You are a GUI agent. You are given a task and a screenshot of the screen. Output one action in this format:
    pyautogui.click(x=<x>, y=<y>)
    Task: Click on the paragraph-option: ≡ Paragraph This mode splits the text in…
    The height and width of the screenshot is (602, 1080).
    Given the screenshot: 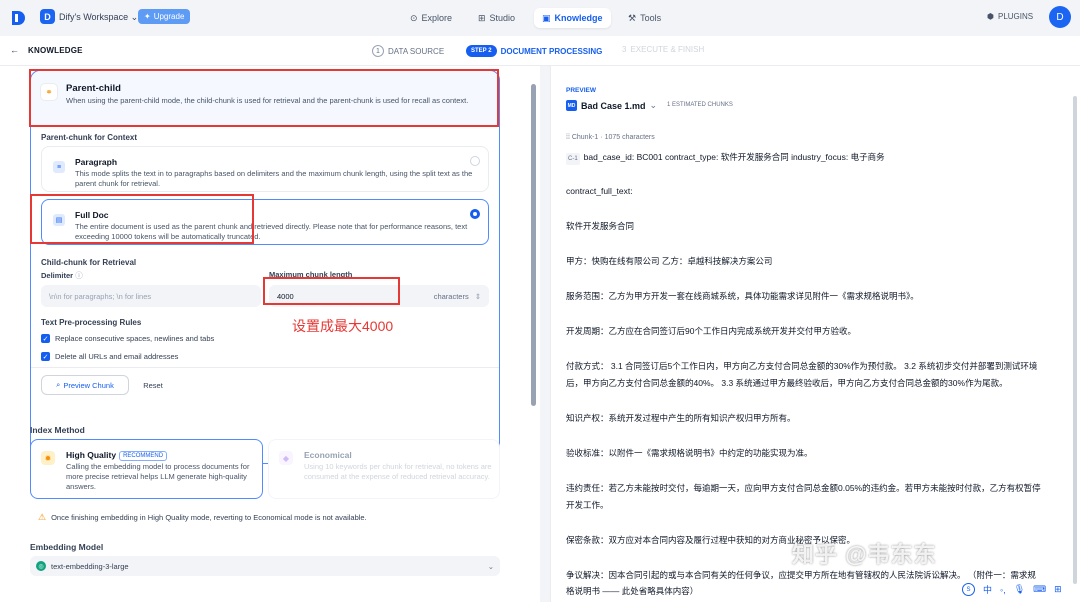 What is the action you would take?
    pyautogui.click(x=265, y=169)
    